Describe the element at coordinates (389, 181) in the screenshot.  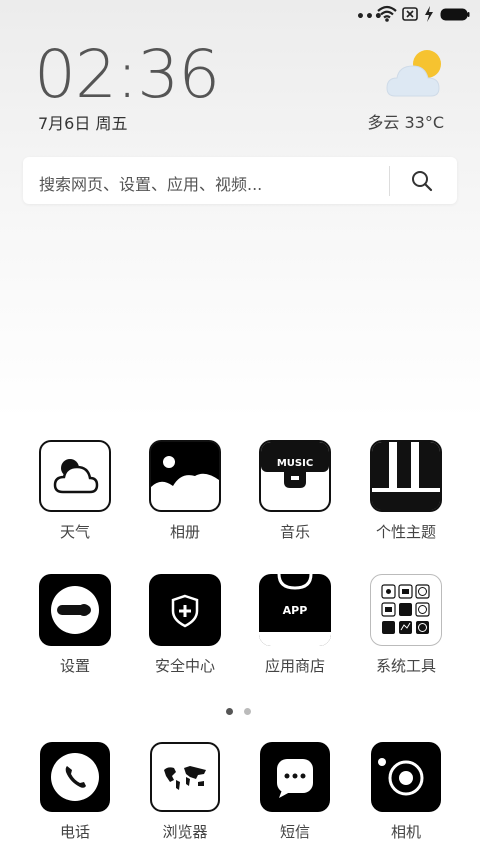
I see `divider` at that location.